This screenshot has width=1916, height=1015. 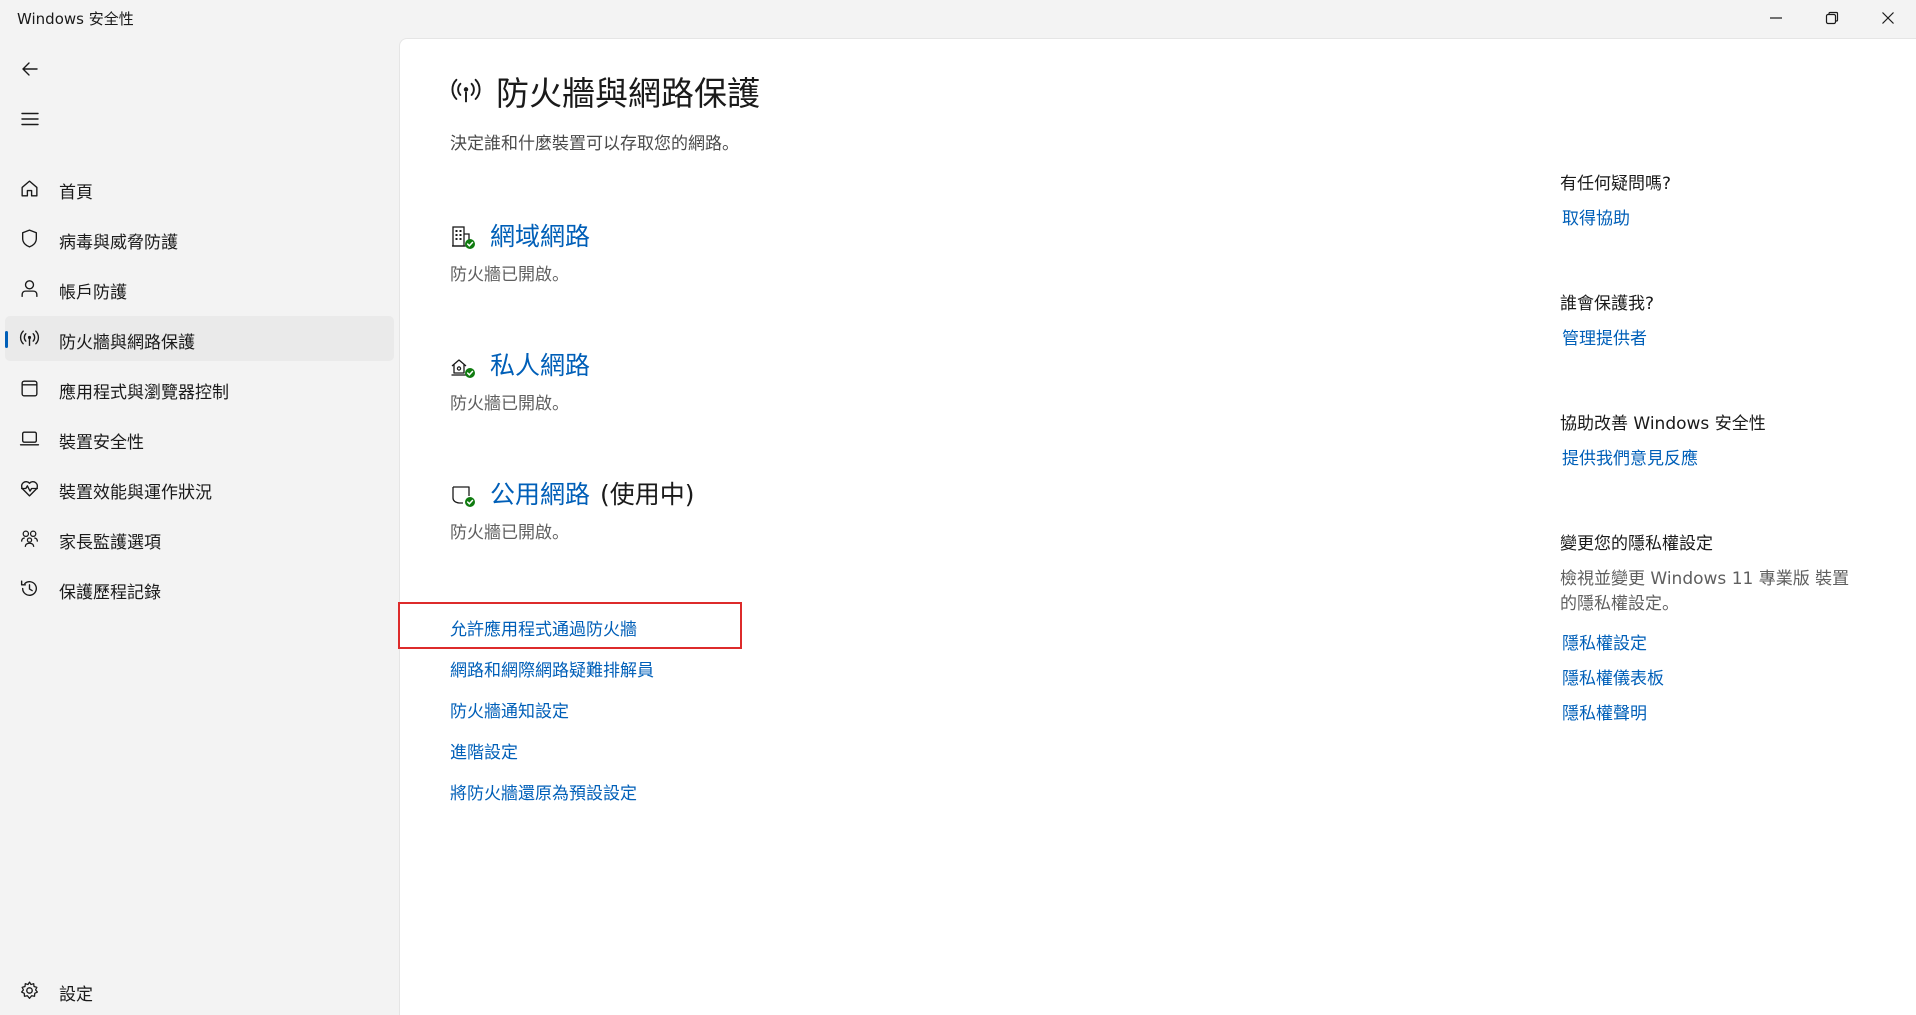 I want to click on sidebar-item-label: 首頁, so click(x=76, y=193).